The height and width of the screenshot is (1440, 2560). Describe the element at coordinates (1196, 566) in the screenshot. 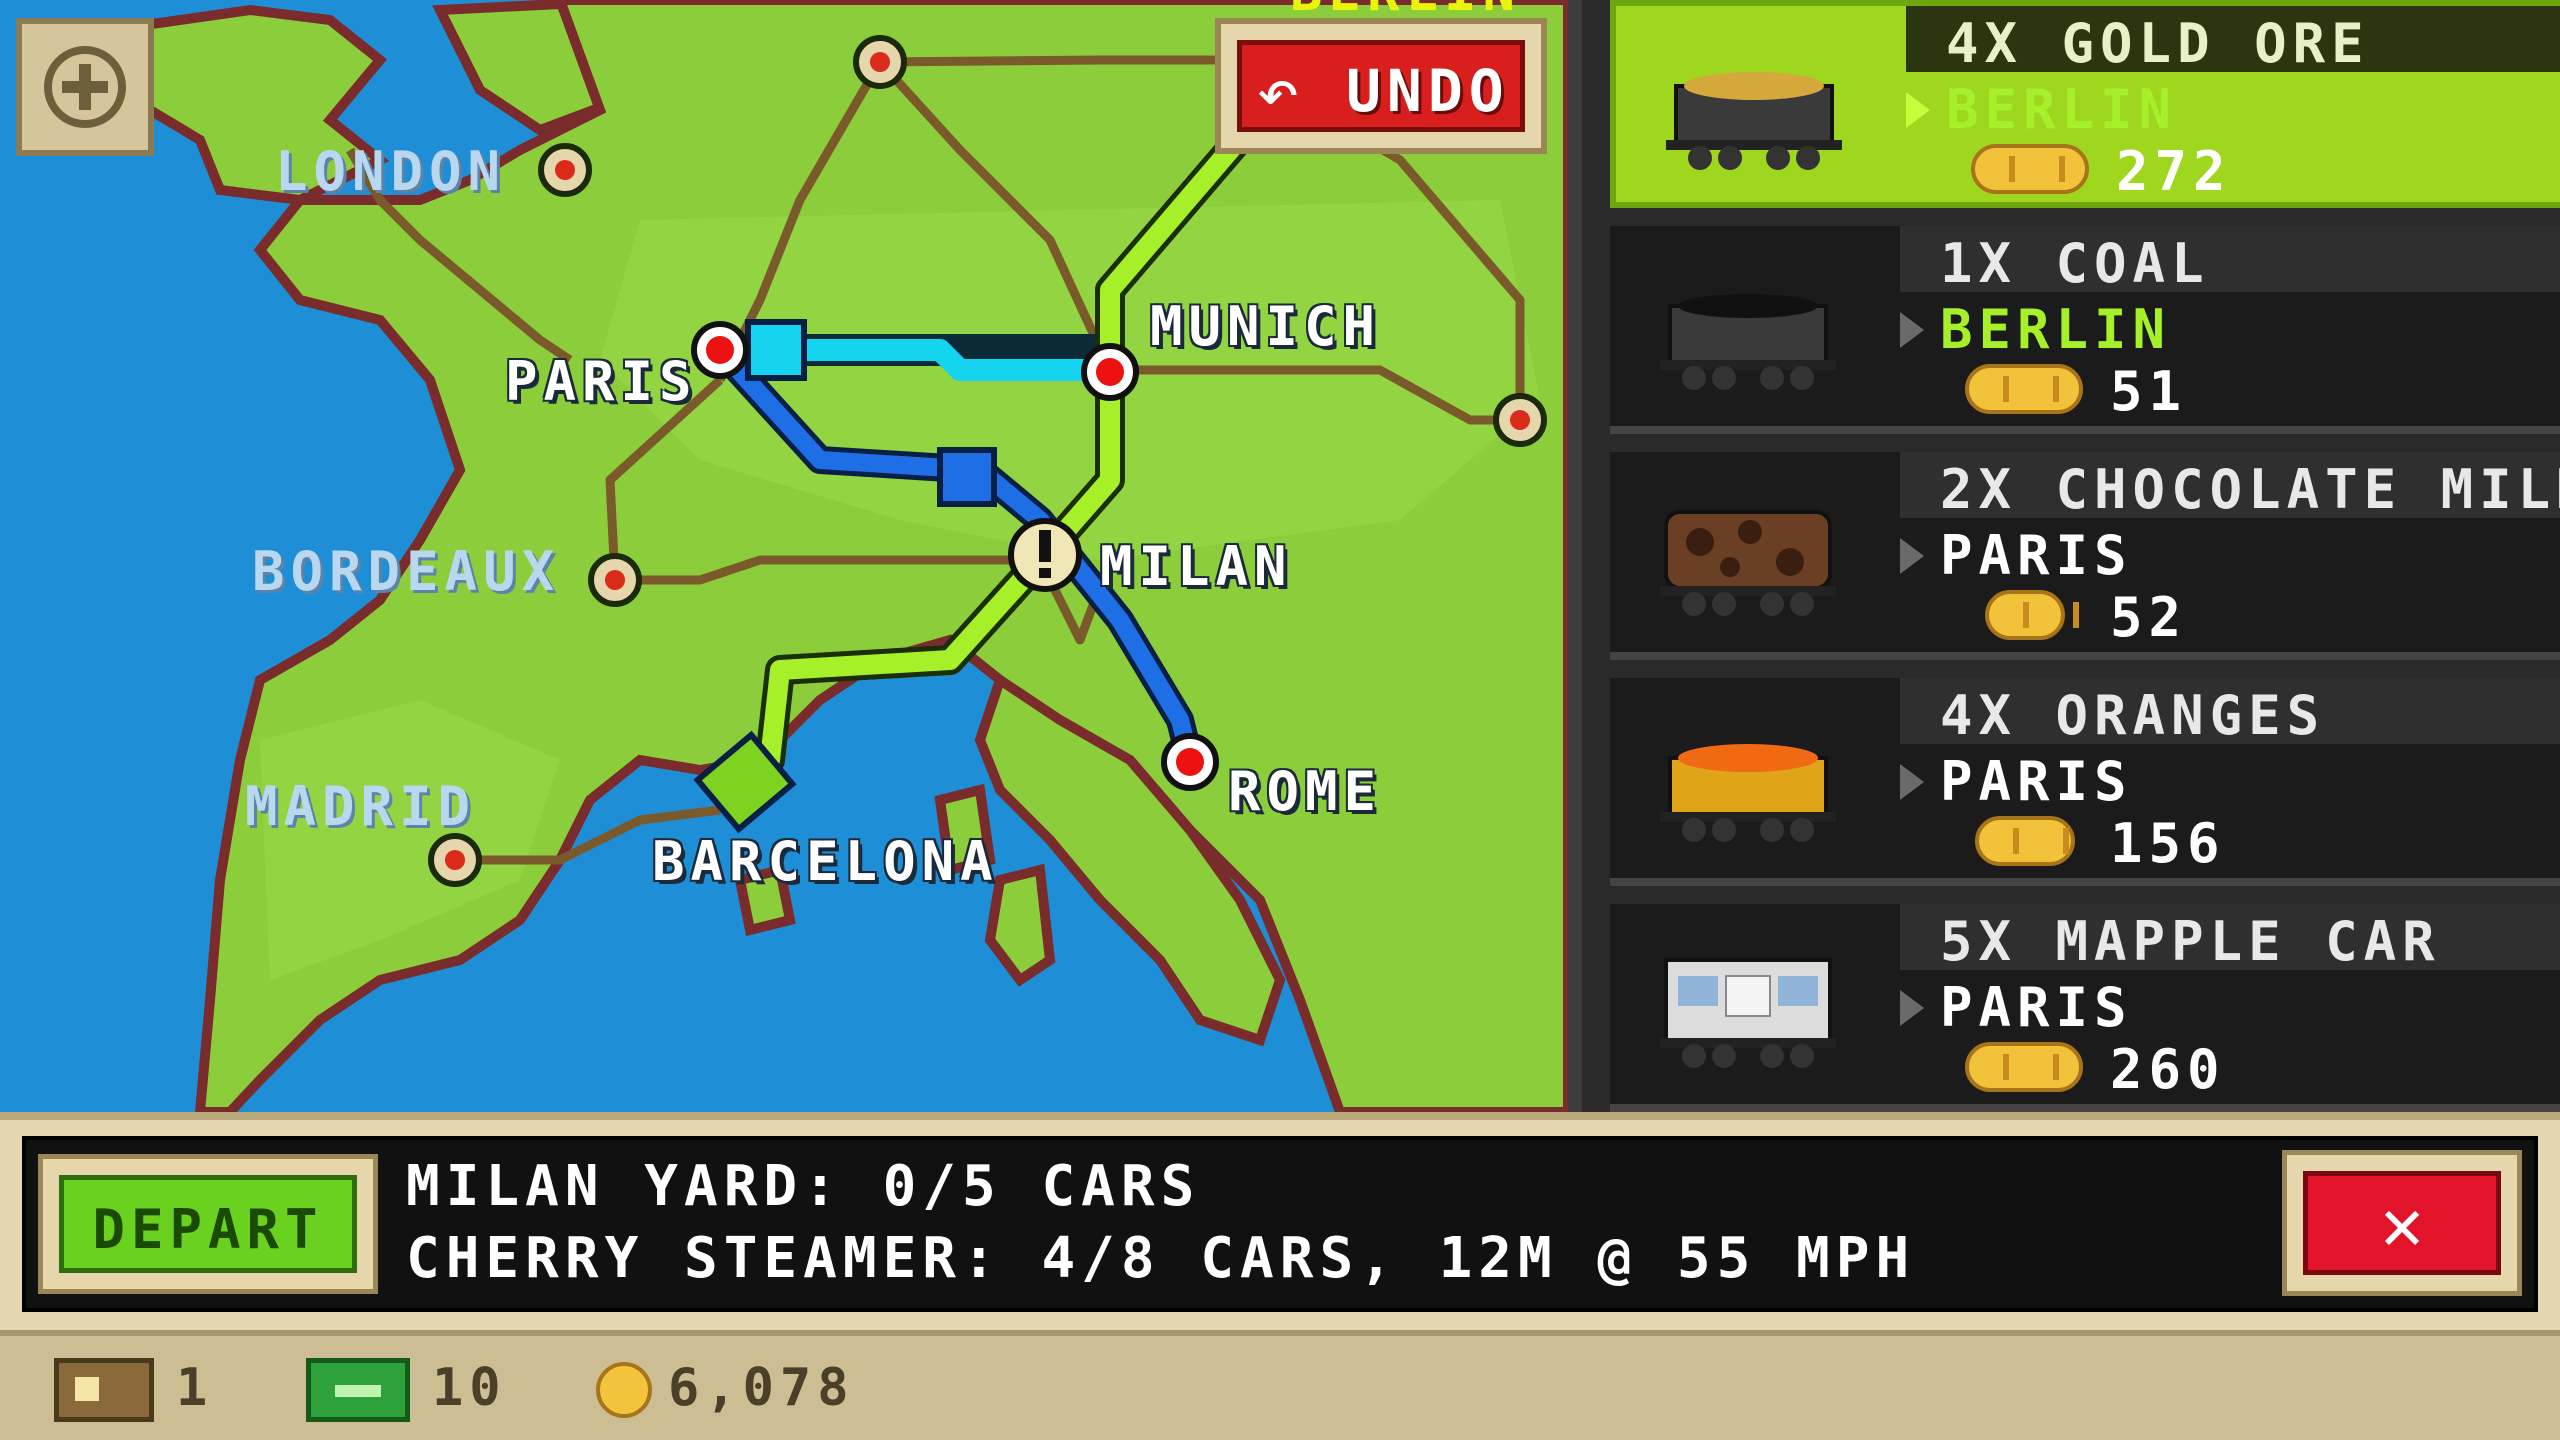

I see `city-label-milan: MILAN` at that location.